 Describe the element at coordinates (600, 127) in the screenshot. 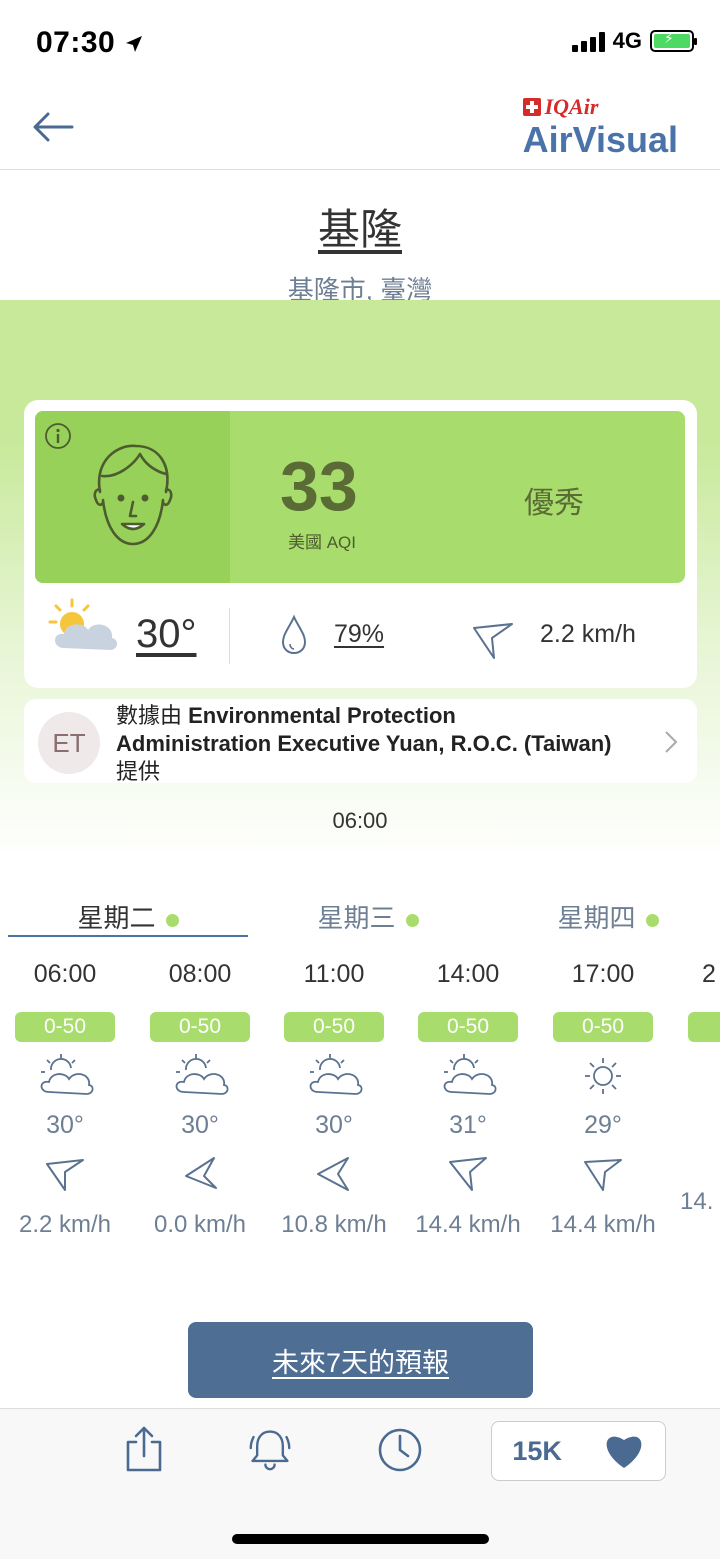

I see `airvisual-logo: IQAir AirVisual` at that location.